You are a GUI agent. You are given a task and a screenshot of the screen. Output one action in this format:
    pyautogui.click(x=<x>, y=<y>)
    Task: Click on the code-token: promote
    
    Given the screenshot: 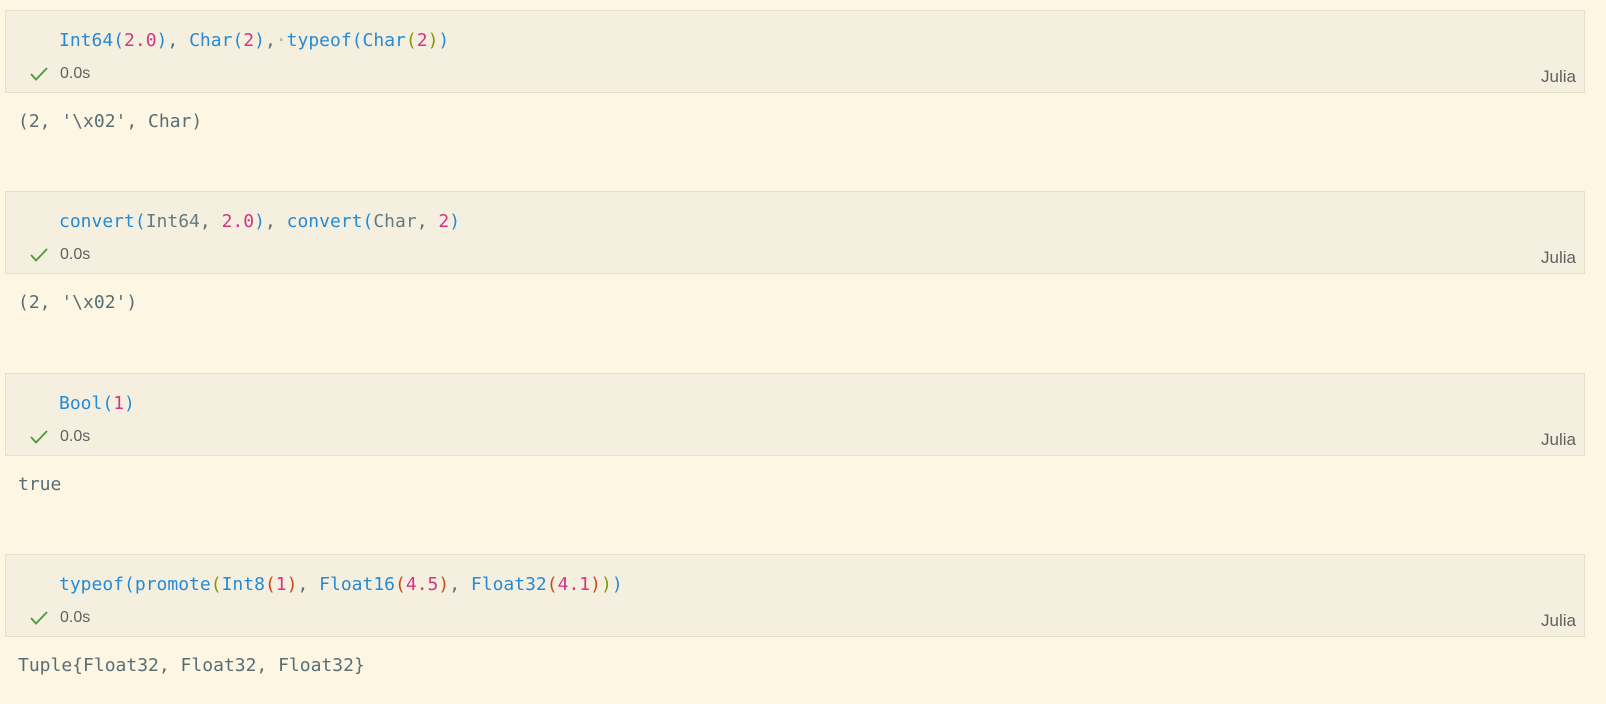 What is the action you would take?
    pyautogui.click(x=172, y=584)
    